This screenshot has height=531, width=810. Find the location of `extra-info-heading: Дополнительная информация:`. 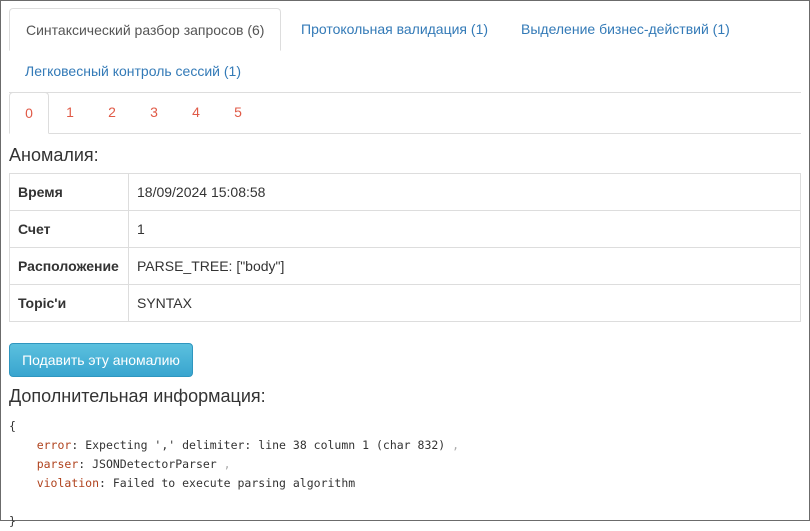

extra-info-heading: Дополнительная информация: is located at coordinates (137, 396).